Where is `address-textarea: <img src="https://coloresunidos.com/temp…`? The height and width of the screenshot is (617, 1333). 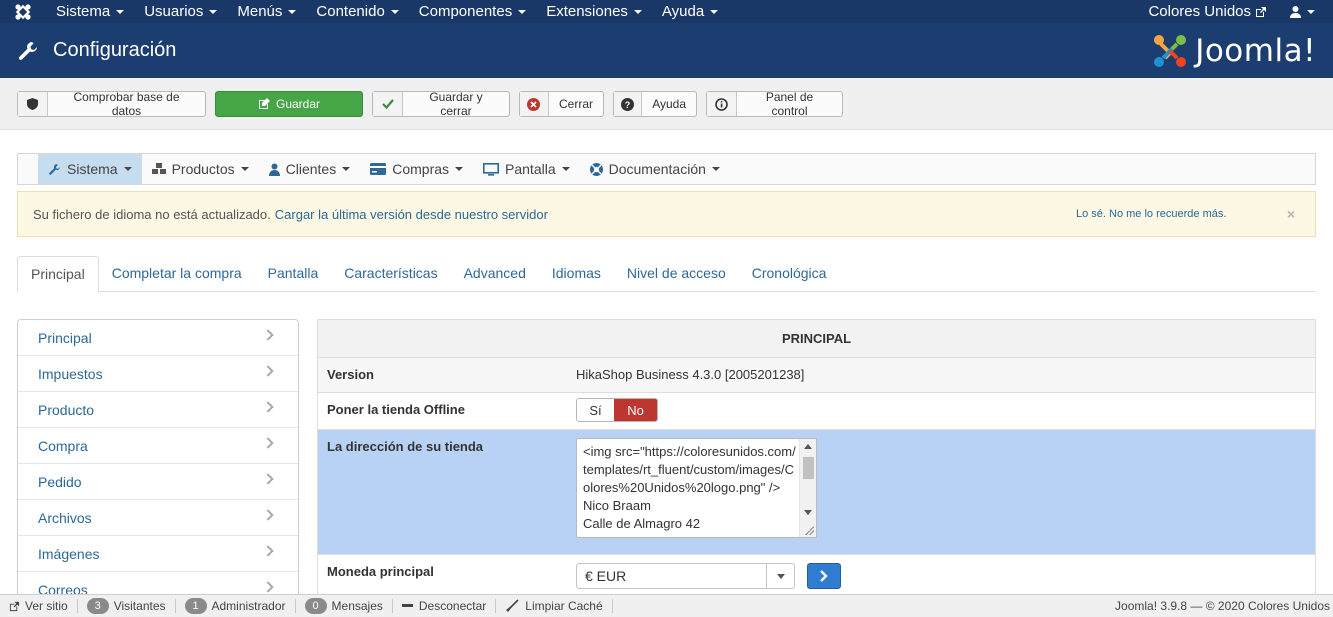 address-textarea: <img src="https://coloresunidos.com/temp… is located at coordinates (696, 488).